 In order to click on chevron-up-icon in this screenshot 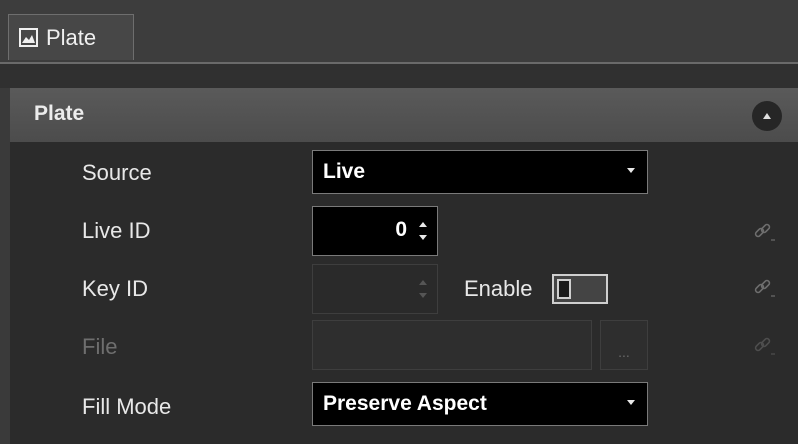, I will do `click(767, 116)`.